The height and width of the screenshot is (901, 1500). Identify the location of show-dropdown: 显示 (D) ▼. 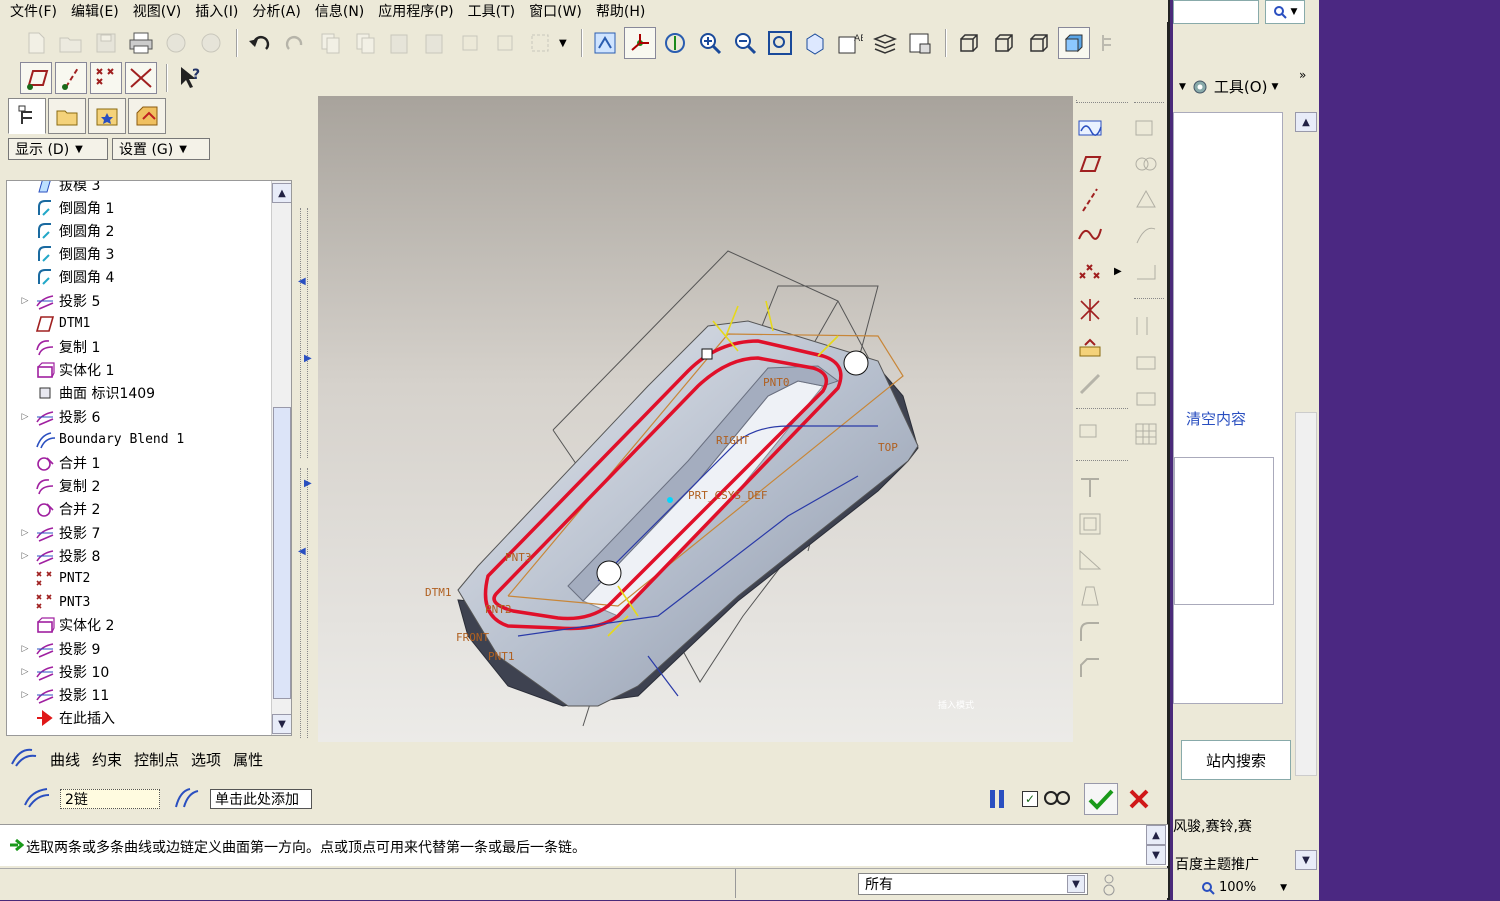
(58, 149).